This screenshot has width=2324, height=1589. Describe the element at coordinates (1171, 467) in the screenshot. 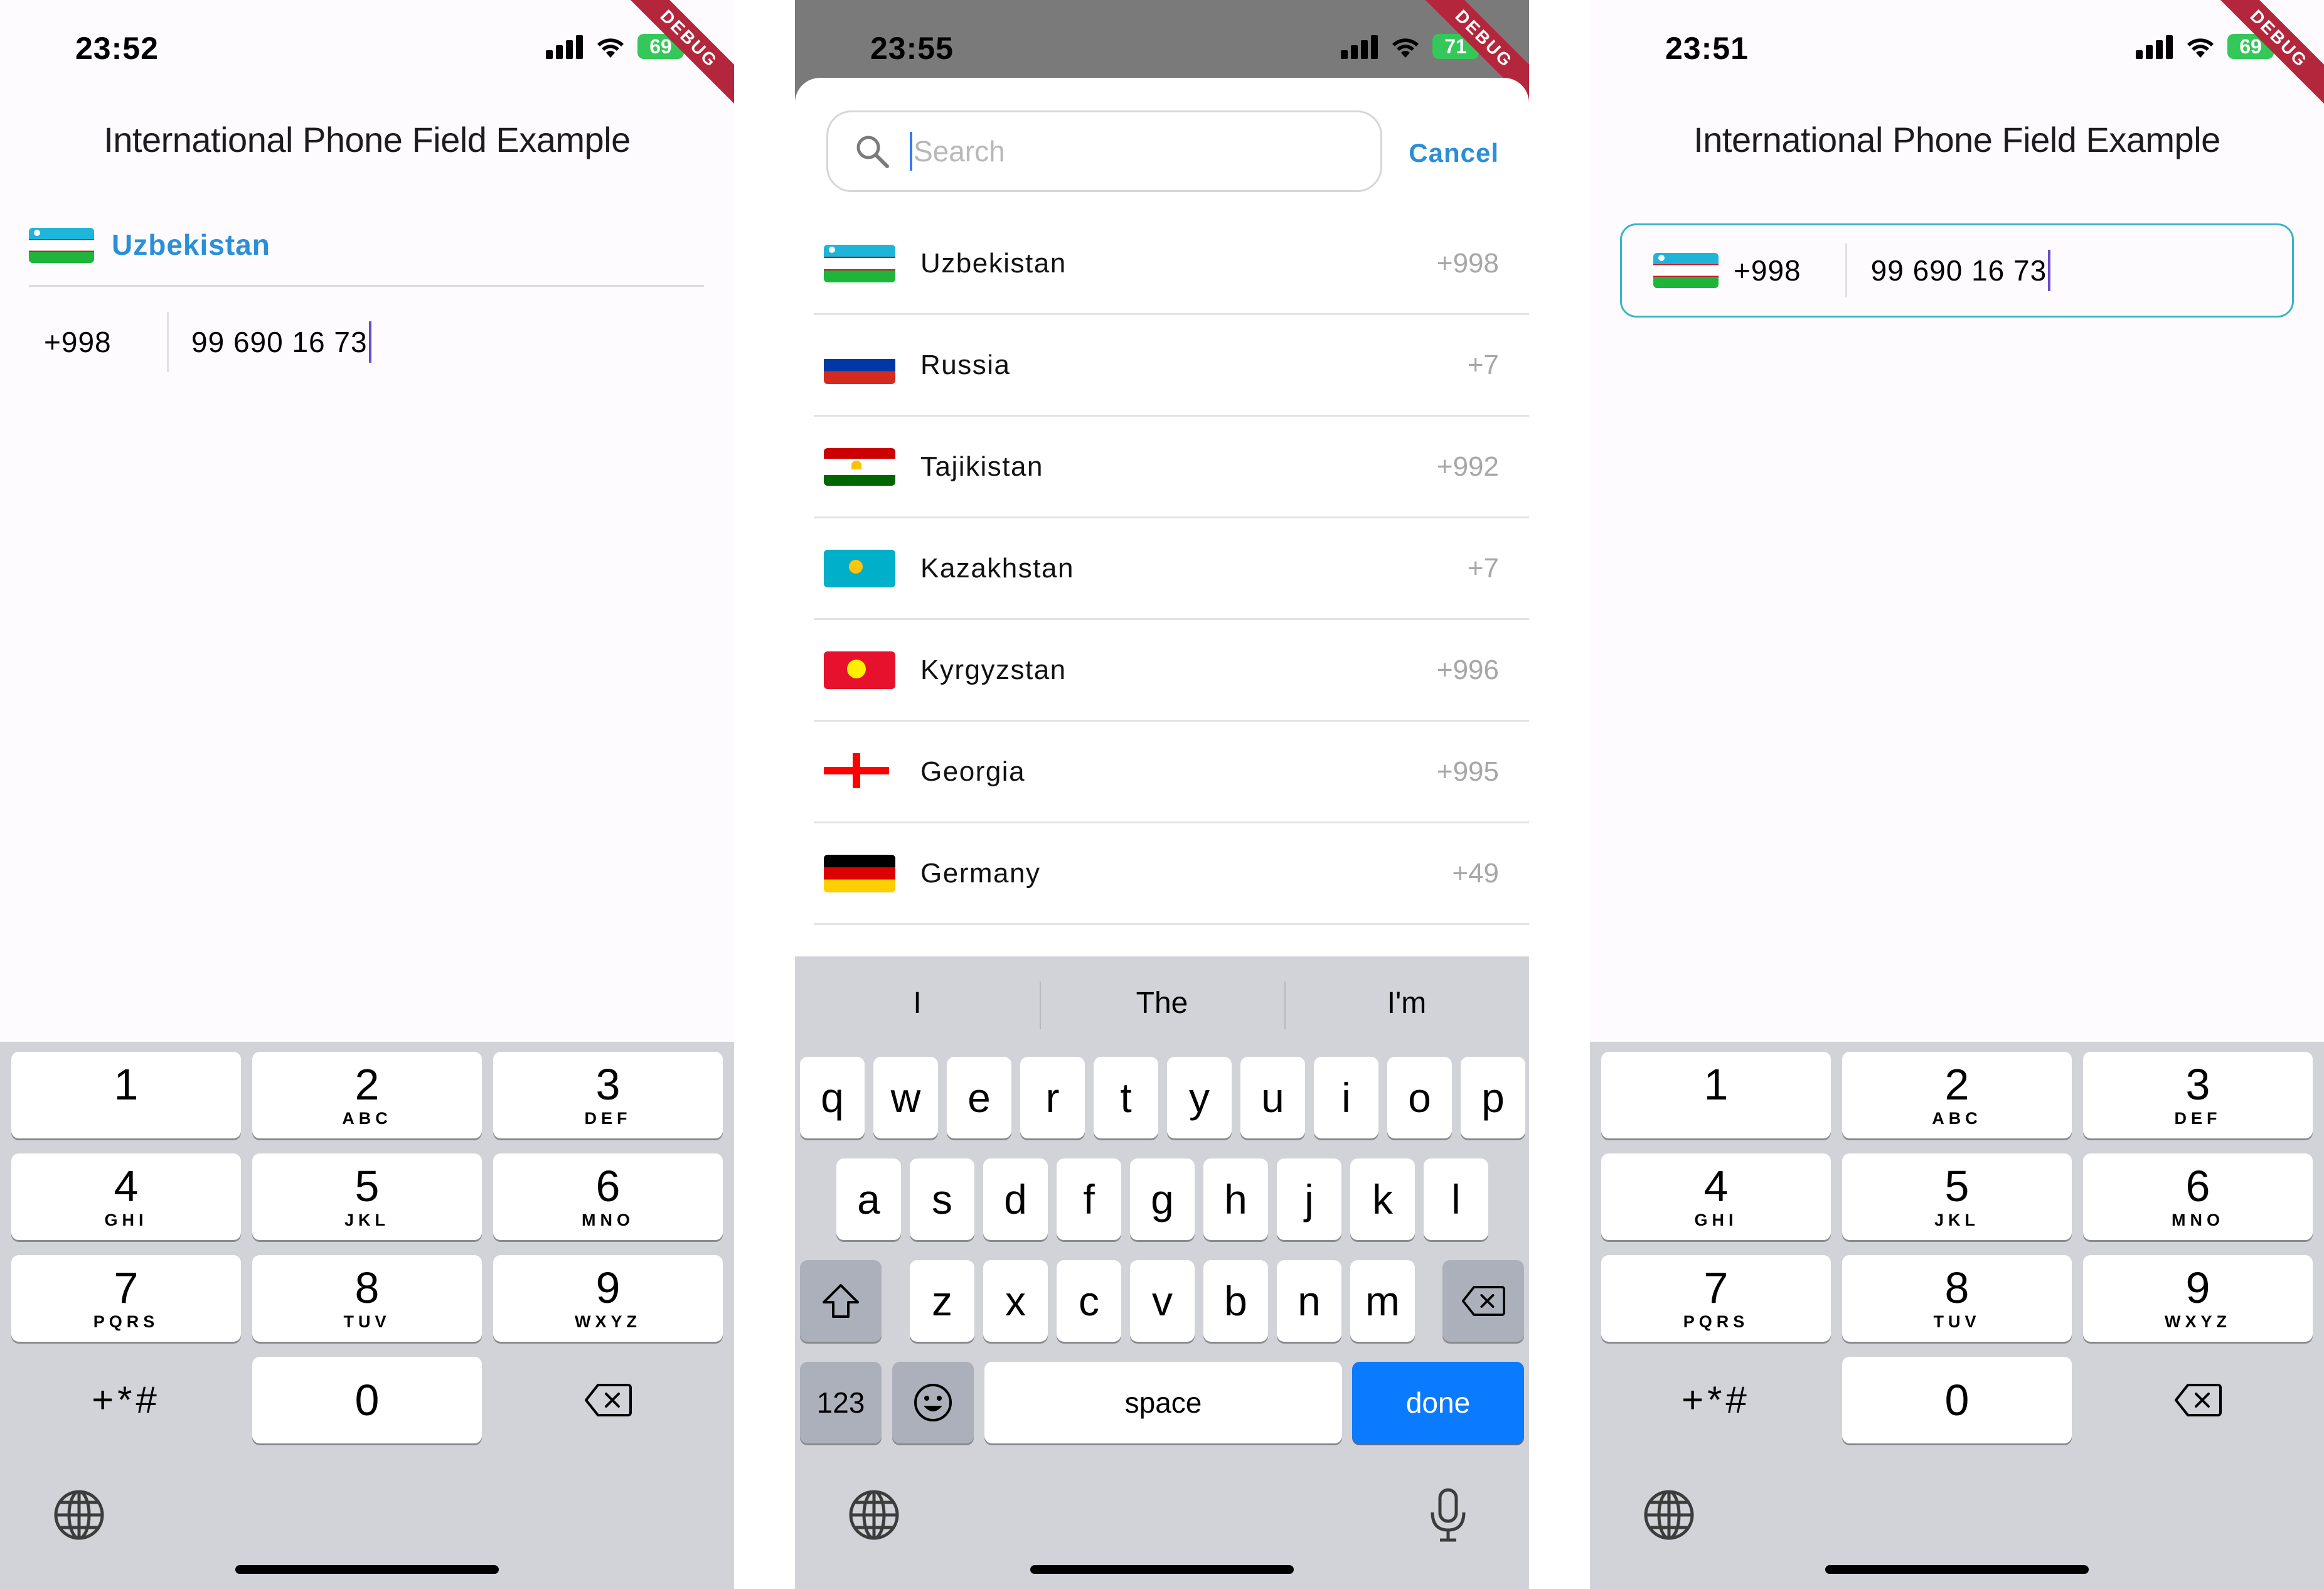

I see `country-item-tajikistan: Tajikistan +992` at that location.